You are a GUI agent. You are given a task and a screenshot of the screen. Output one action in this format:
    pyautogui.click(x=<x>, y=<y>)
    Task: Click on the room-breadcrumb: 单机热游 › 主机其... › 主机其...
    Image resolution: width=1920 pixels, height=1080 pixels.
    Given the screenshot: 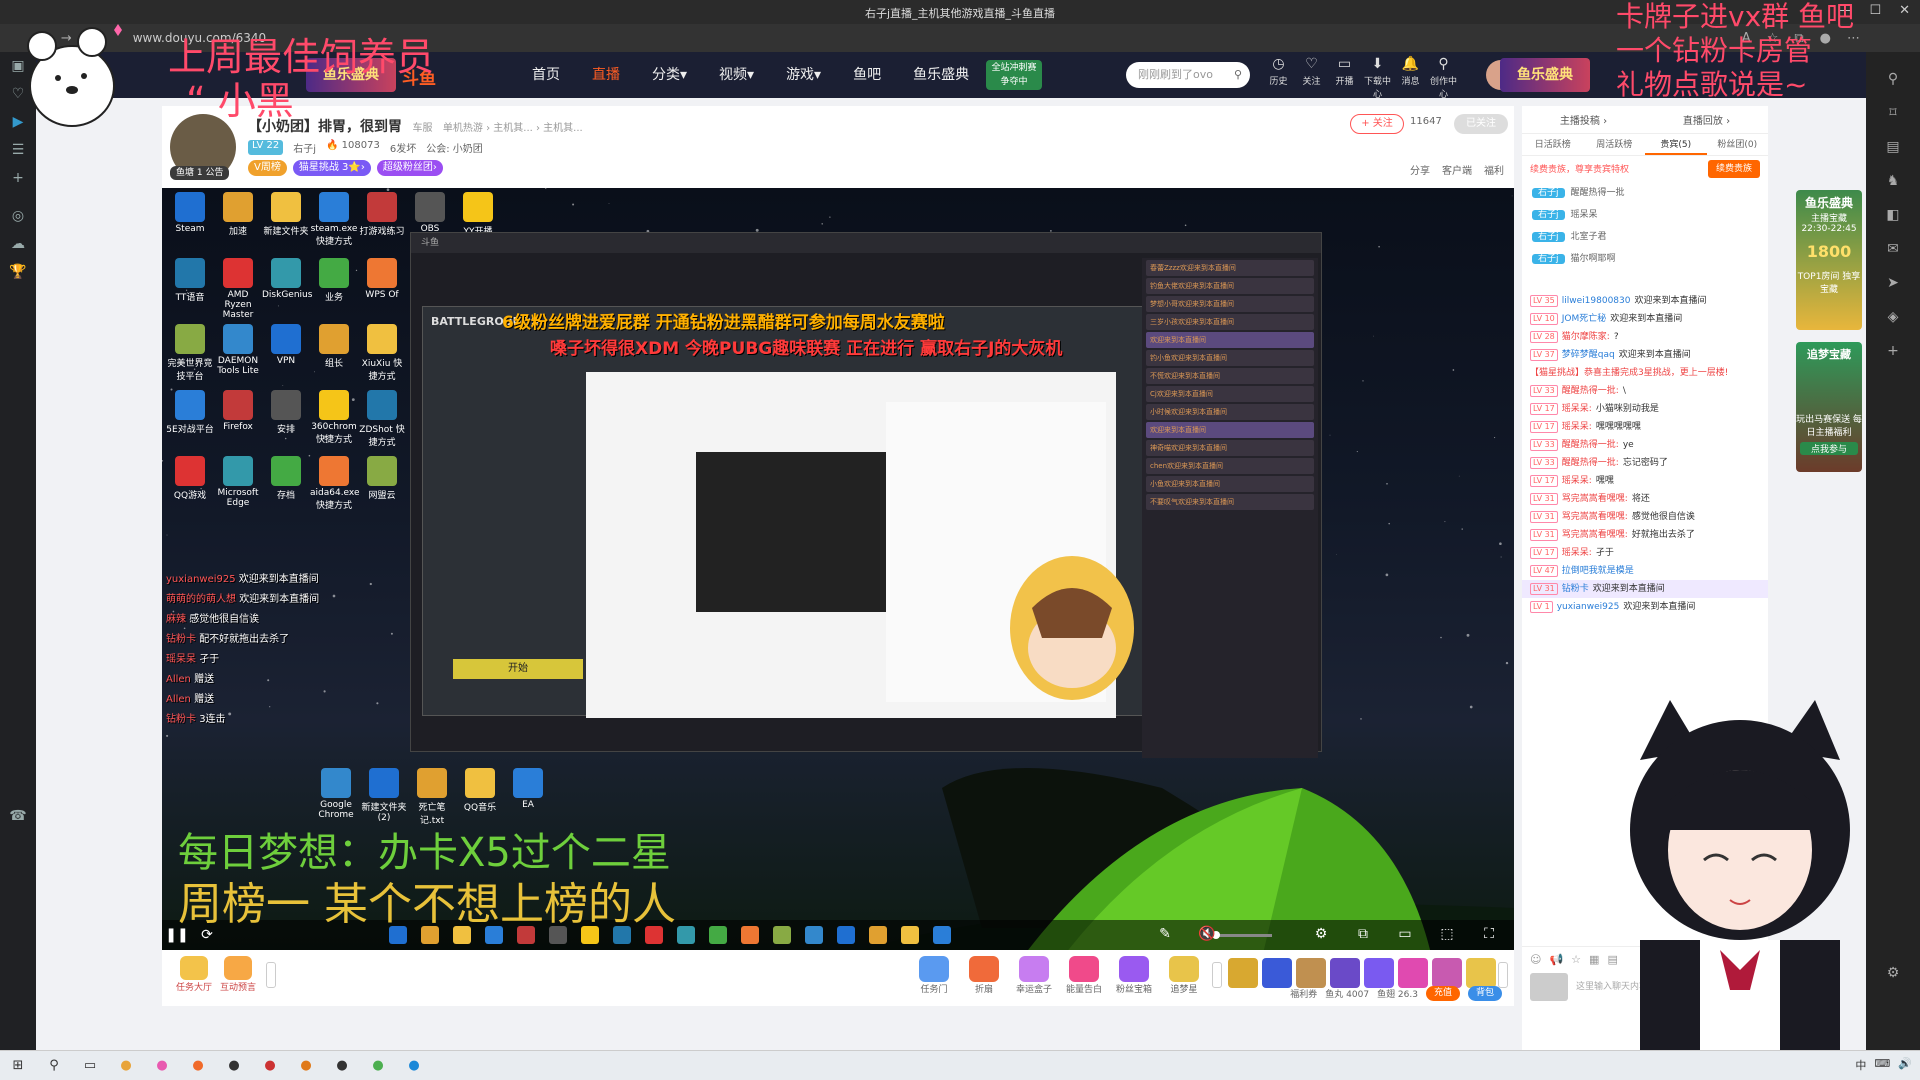 What is the action you would take?
    pyautogui.click(x=513, y=128)
    